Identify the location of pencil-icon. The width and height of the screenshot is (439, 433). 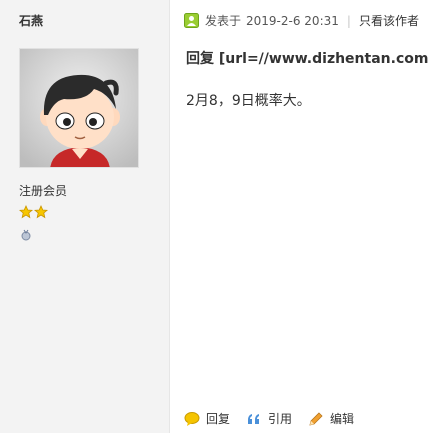
(316, 418).